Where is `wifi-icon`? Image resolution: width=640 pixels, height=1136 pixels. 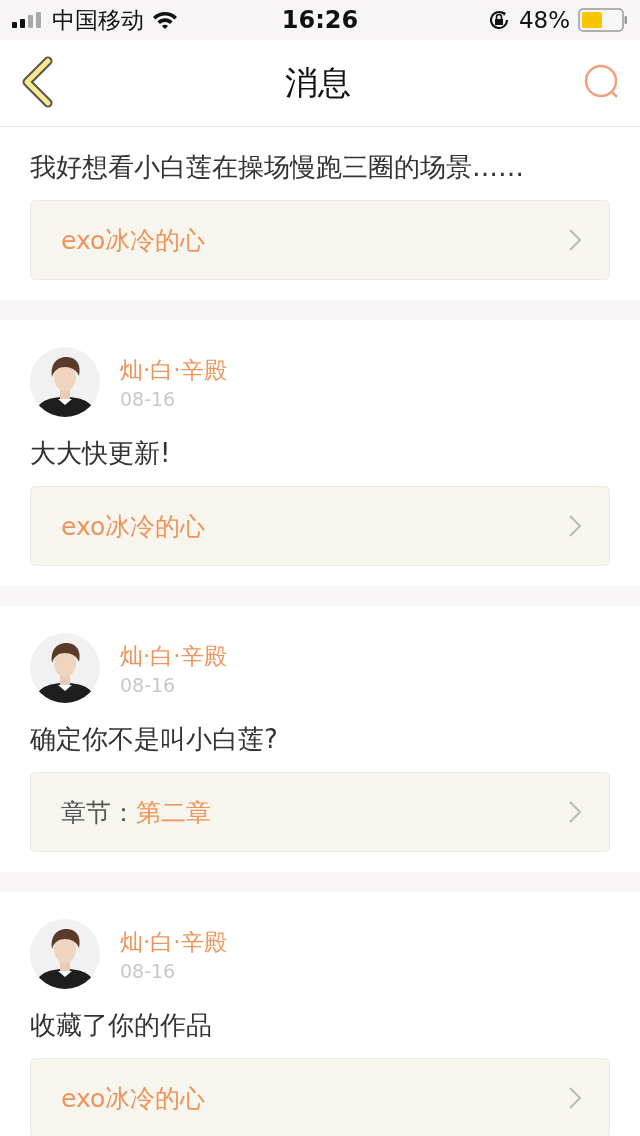 wifi-icon is located at coordinates (165, 20).